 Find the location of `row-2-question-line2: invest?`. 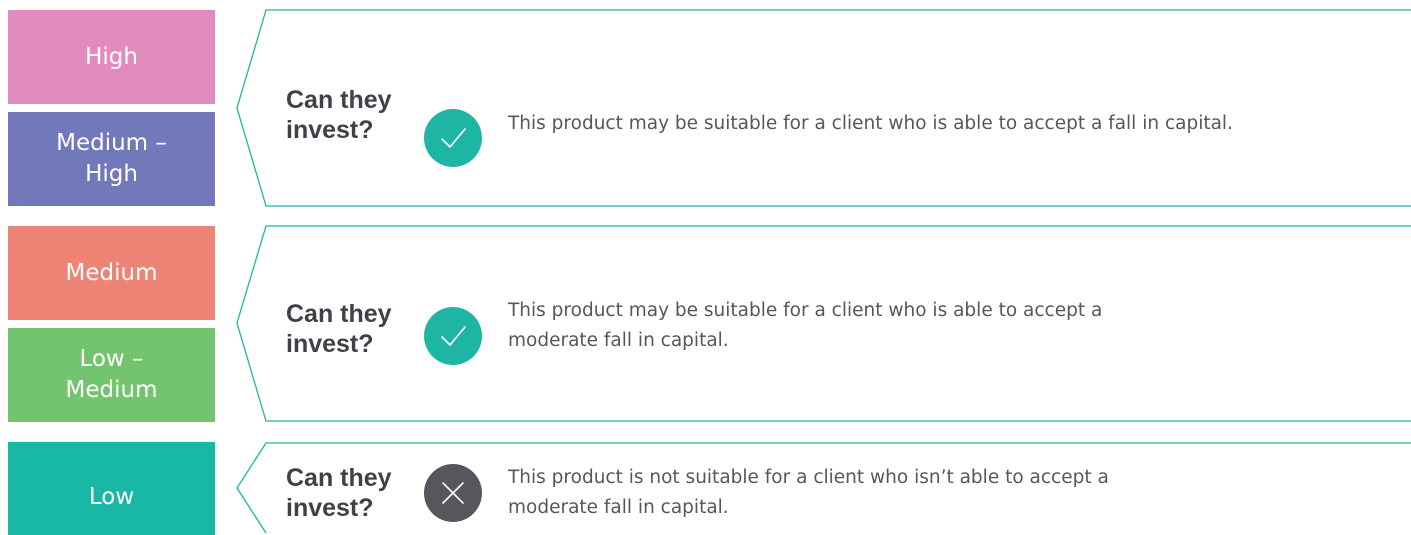

row-2-question-line2: invest? is located at coordinates (330, 344).